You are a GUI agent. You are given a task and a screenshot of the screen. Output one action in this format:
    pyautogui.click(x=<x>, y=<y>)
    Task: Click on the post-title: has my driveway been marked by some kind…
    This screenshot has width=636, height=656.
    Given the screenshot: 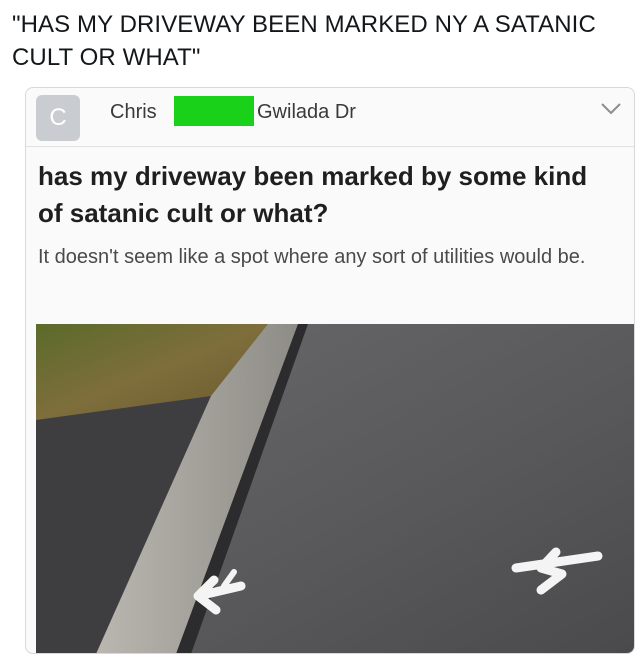 What is the action you would take?
    pyautogui.click(x=313, y=194)
    